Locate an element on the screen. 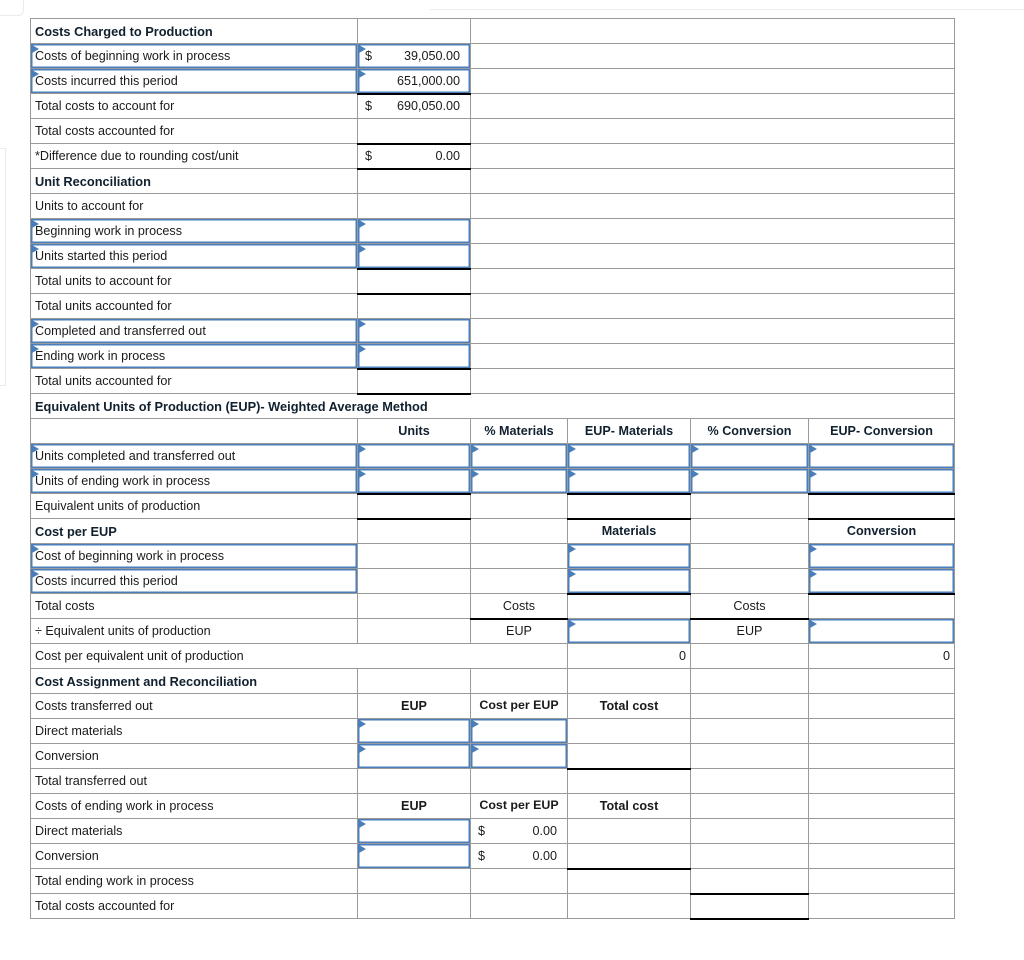 The width and height of the screenshot is (1024, 960). value-total-costs-to-account: $ 690,050.00 is located at coordinates (414, 106).